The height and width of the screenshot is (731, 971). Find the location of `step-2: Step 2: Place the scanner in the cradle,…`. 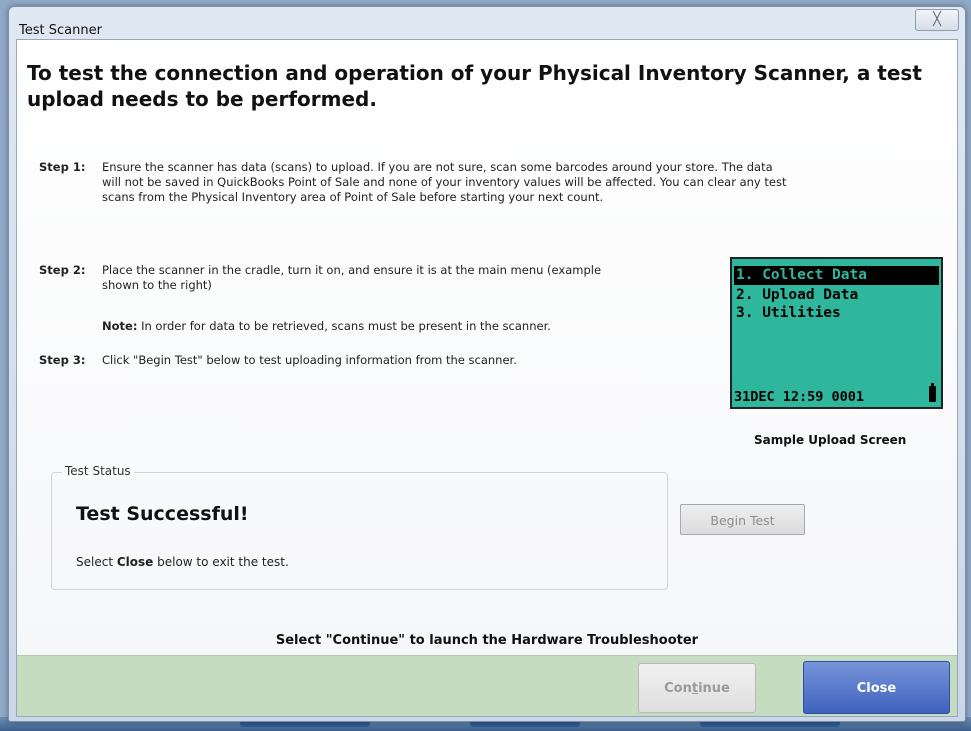

step-2: Step 2: Place the scanner in the cradle,… is located at coordinates (379, 279).